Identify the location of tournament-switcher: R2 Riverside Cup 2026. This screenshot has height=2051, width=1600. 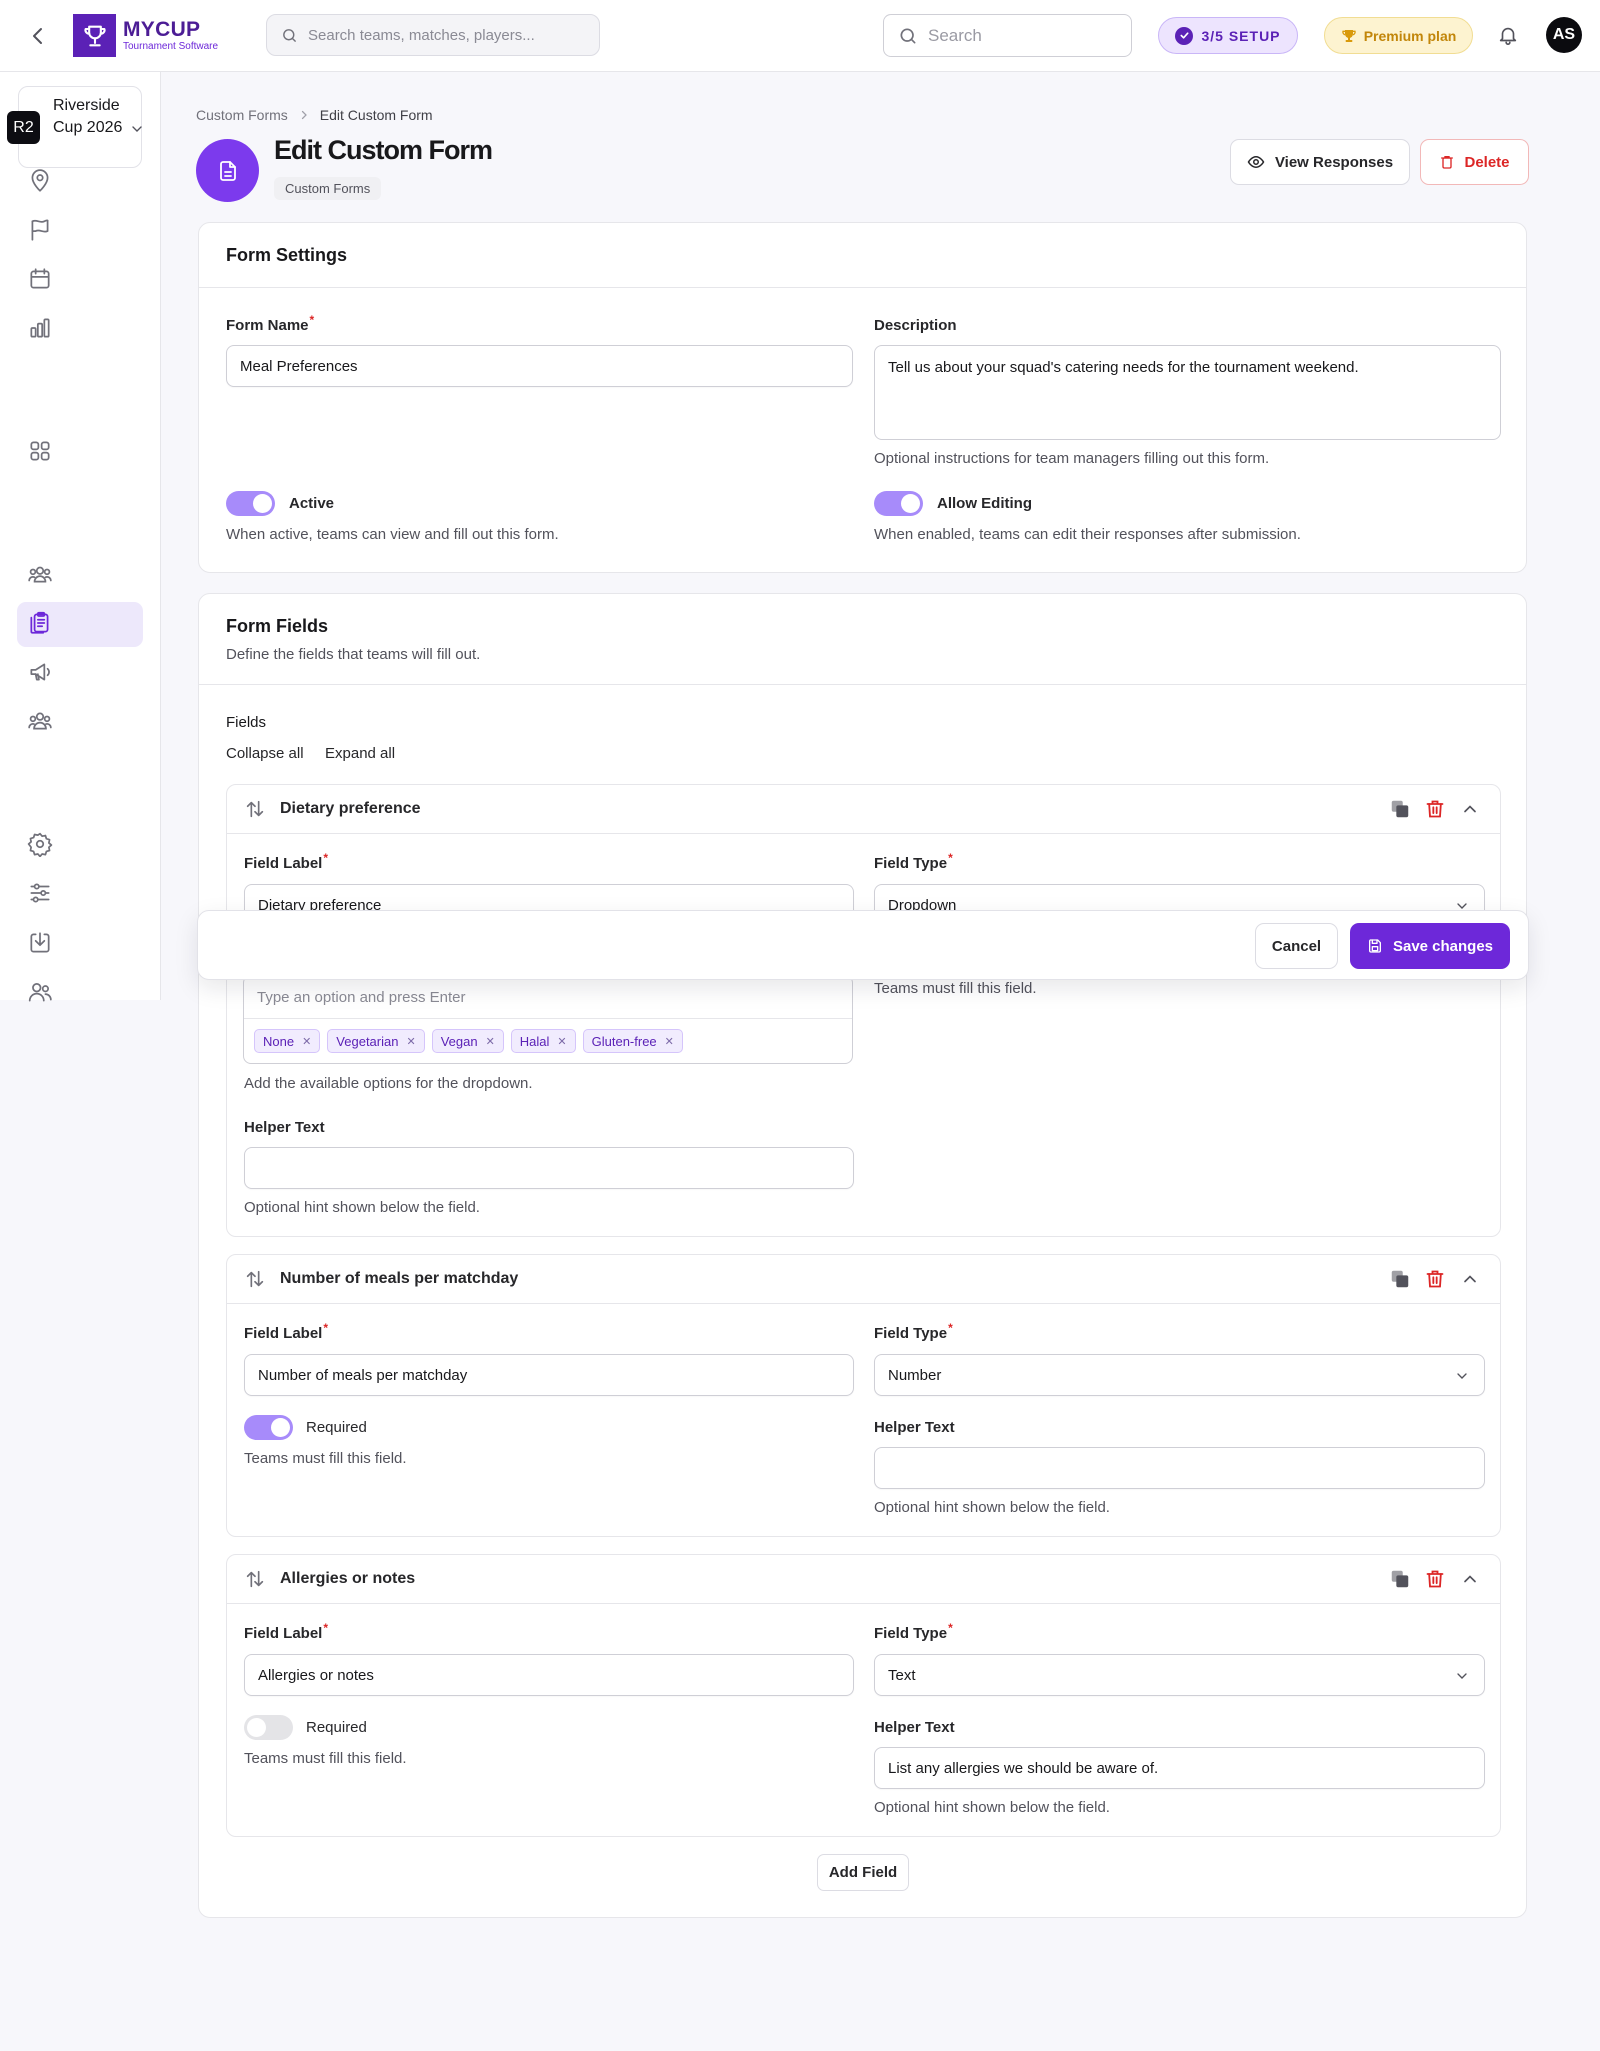
(76, 127).